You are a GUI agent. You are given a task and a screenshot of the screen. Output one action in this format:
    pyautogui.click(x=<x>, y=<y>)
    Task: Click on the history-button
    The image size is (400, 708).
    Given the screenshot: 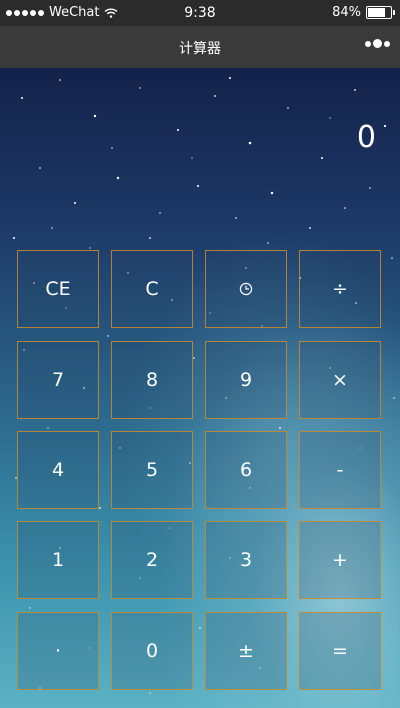 What is the action you would take?
    pyautogui.click(x=246, y=289)
    